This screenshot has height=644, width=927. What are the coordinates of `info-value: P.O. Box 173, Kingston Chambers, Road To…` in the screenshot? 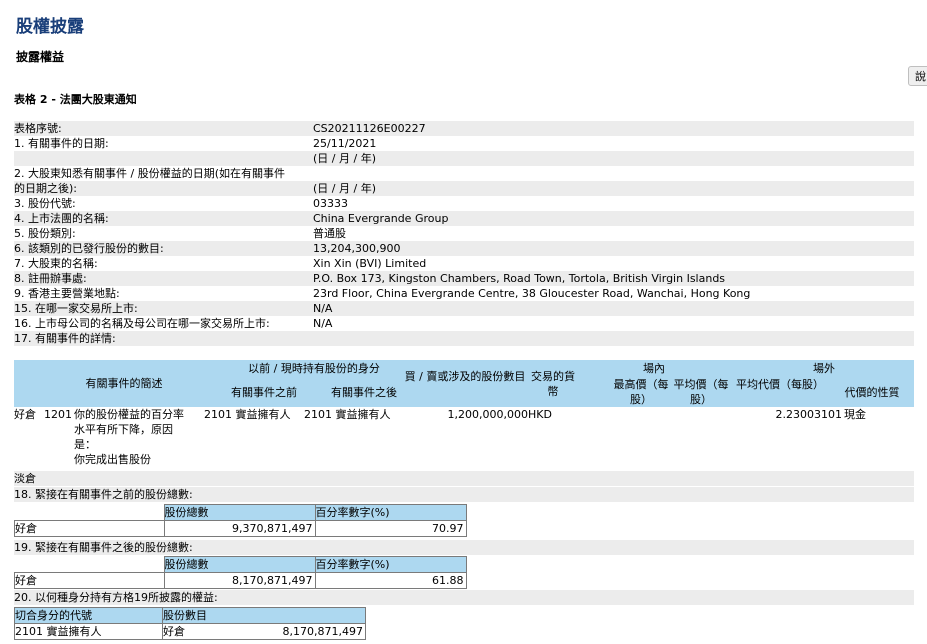 It's located at (519, 278).